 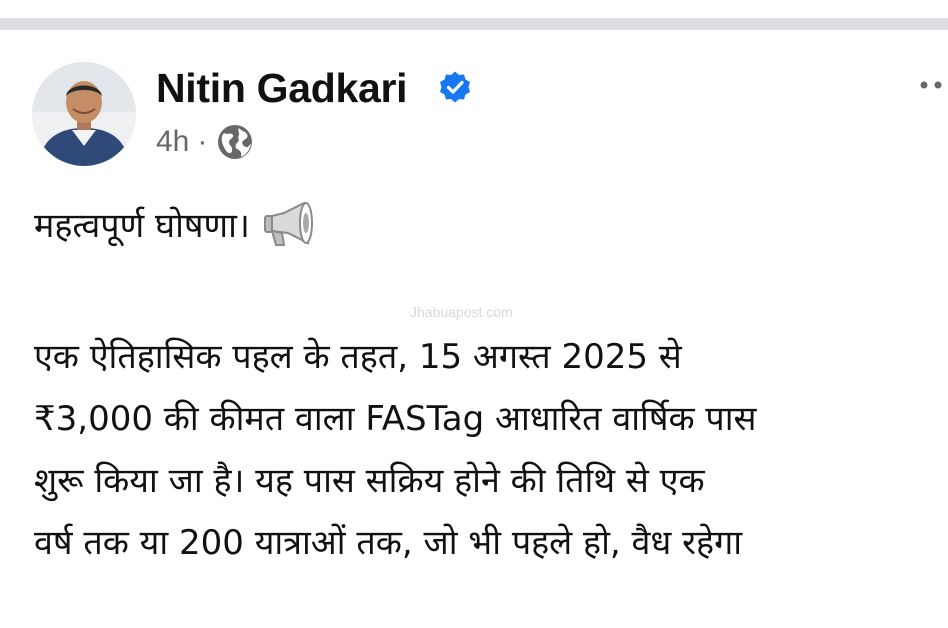 I want to click on verified-badge-icon, so click(x=455, y=87).